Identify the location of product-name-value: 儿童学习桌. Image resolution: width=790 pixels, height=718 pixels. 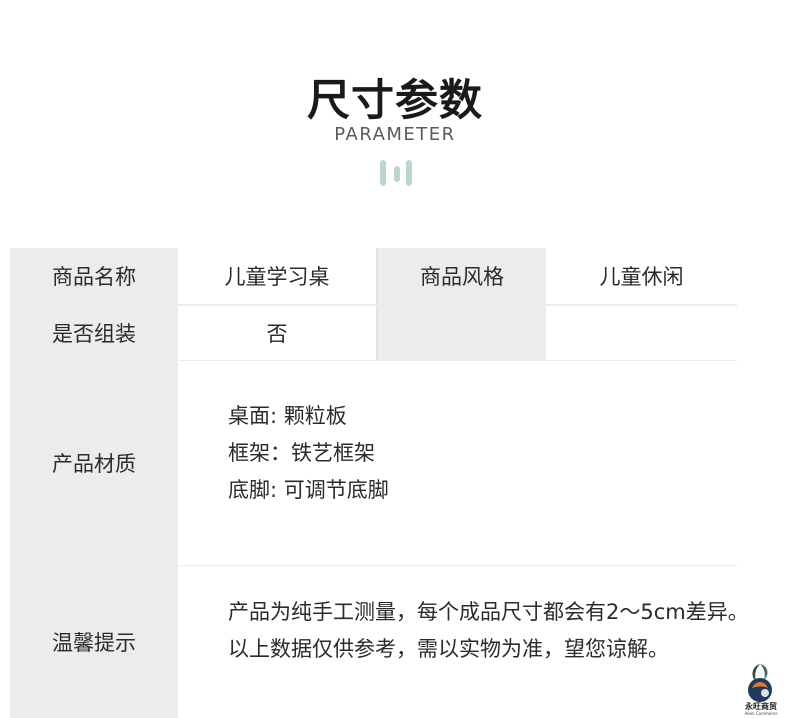
(278, 276).